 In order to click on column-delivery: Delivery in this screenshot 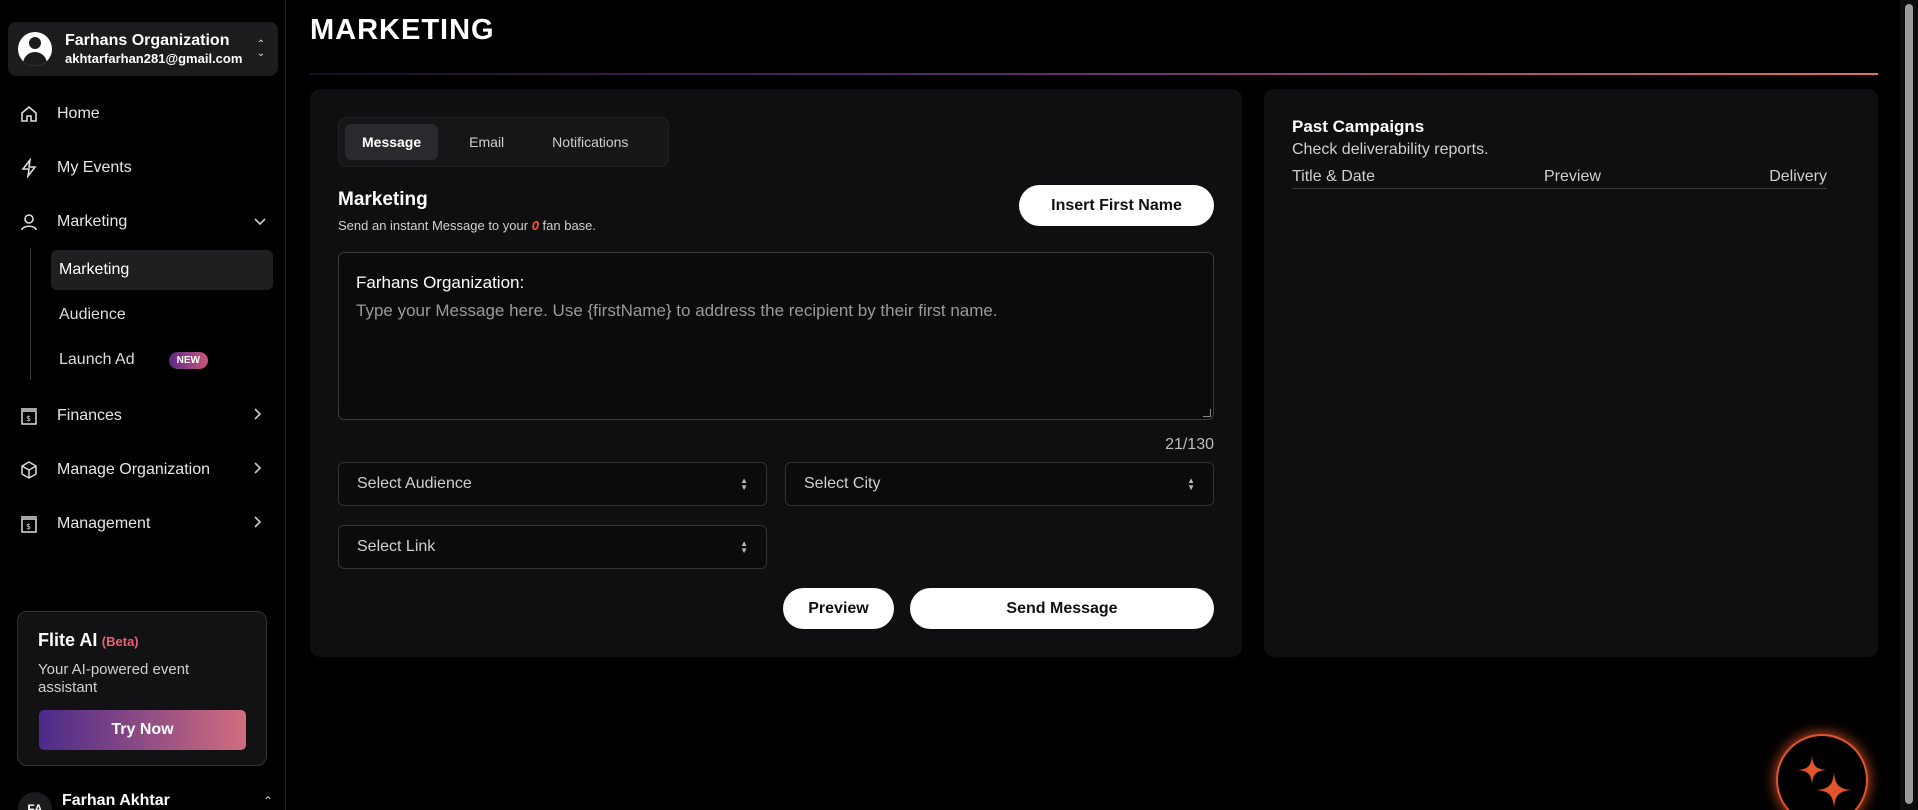, I will do `click(1798, 176)`.